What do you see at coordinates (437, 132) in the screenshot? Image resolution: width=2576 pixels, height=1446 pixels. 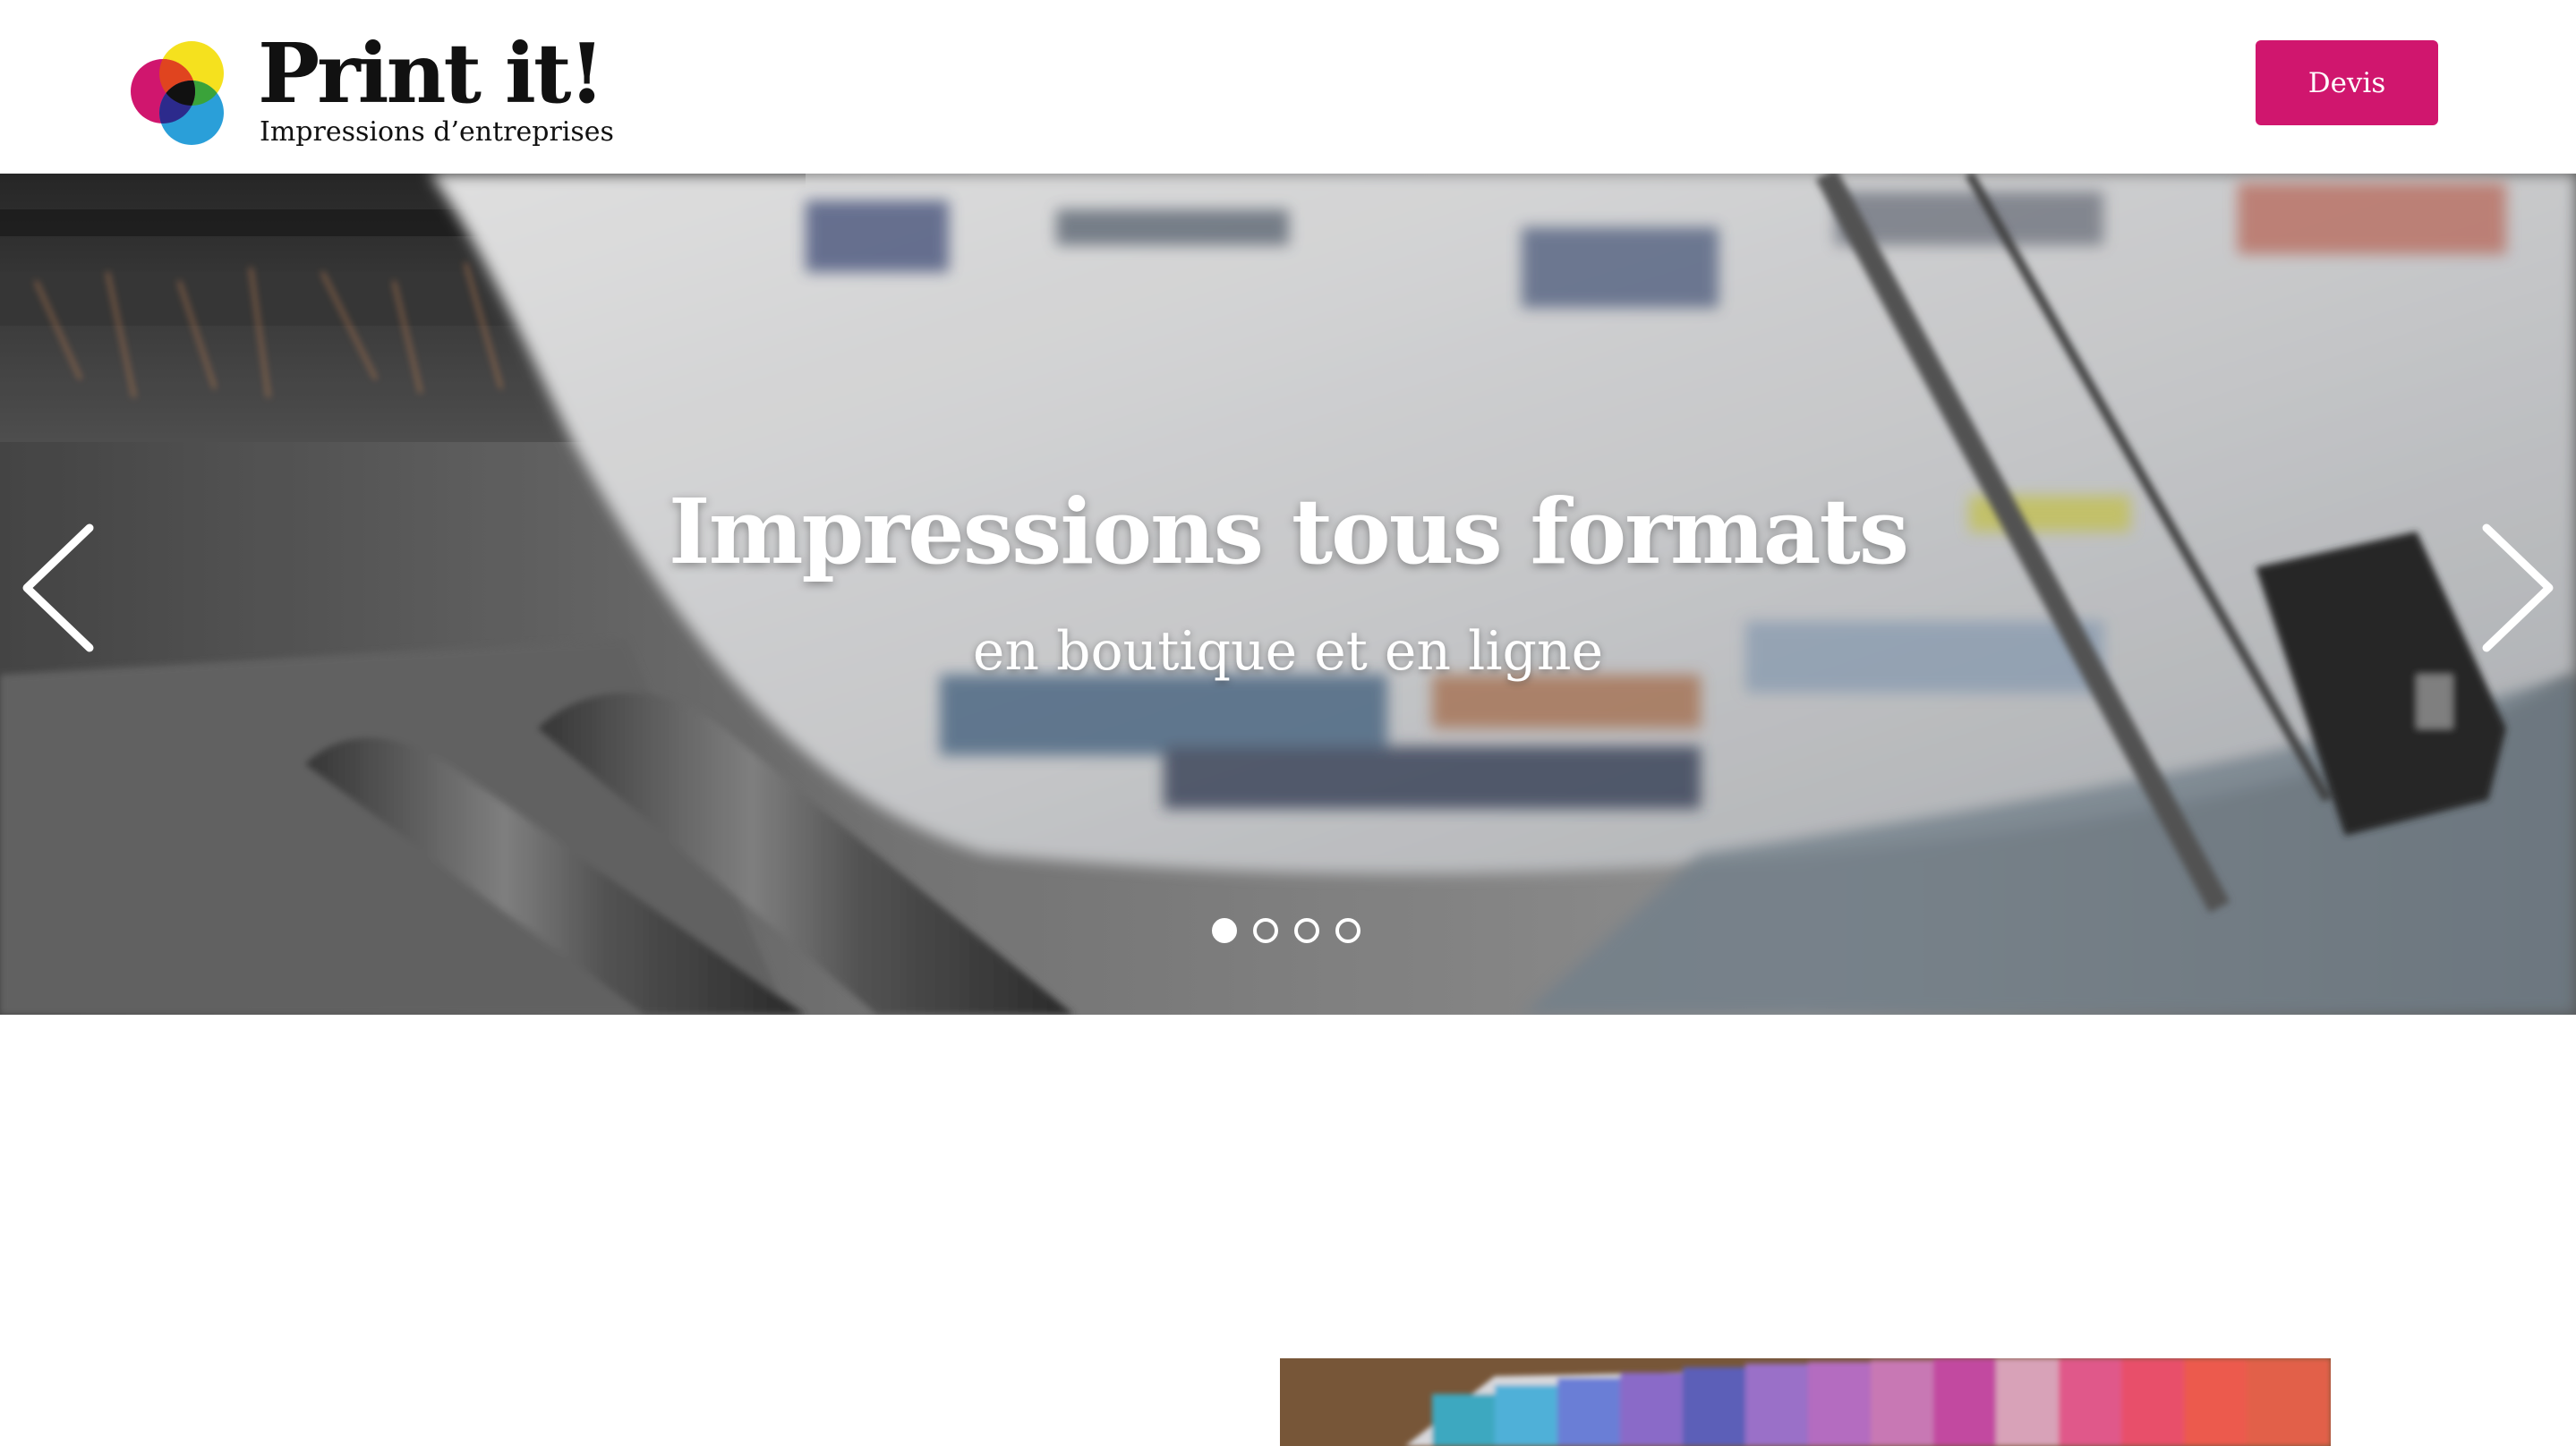 I see `logo-subtitle: Impressions d’entreprises` at bounding box center [437, 132].